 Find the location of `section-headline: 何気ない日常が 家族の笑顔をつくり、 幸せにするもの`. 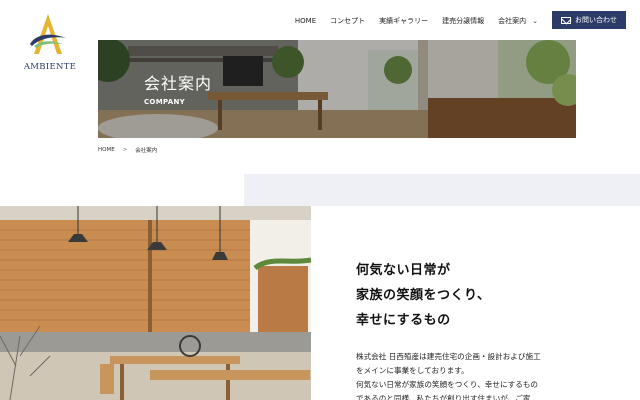

section-headline: 何気ない日常が 家族の笑顔をつくり、 幸せにするもの is located at coordinates (423, 295).